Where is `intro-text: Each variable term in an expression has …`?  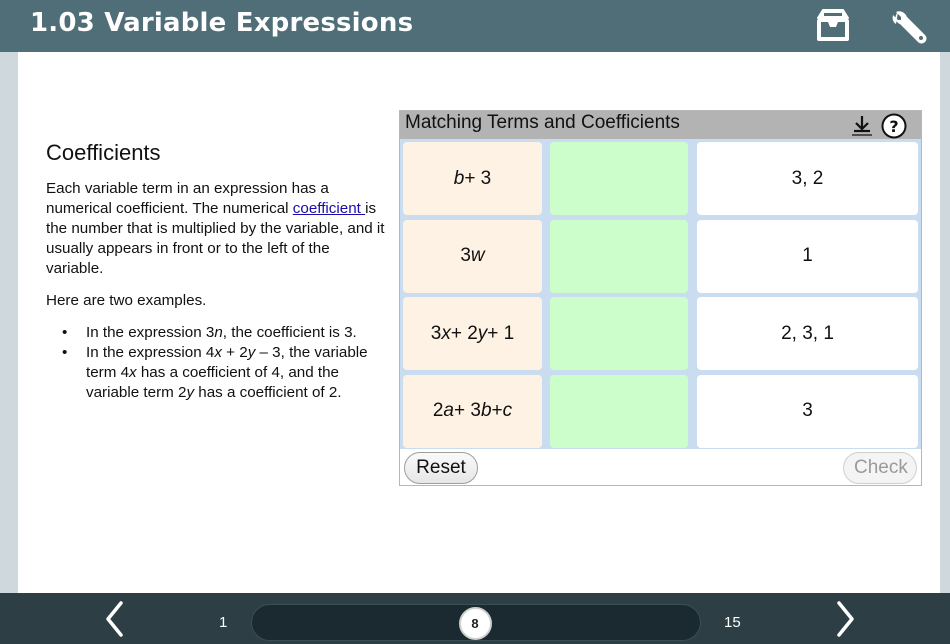 intro-text: Each variable term in an expression has … is located at coordinates (187, 198).